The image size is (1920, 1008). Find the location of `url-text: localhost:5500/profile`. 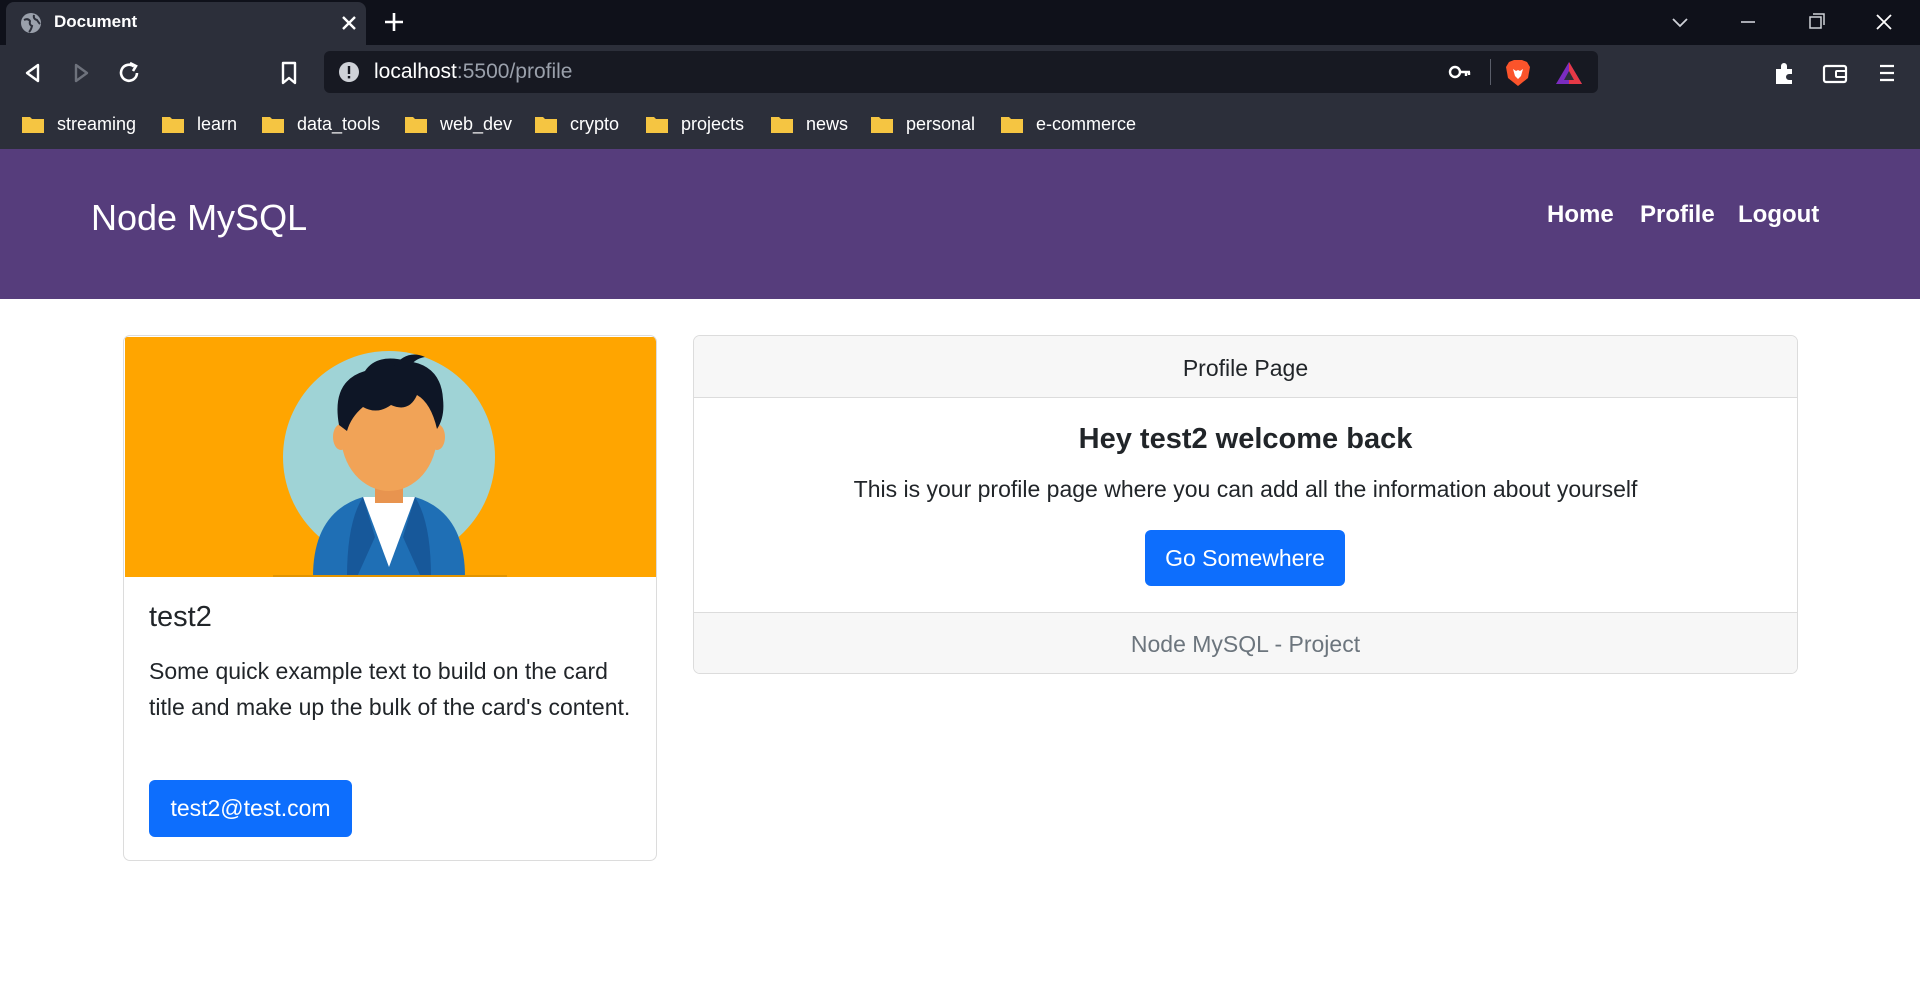

url-text: localhost:5500/profile is located at coordinates (473, 72).